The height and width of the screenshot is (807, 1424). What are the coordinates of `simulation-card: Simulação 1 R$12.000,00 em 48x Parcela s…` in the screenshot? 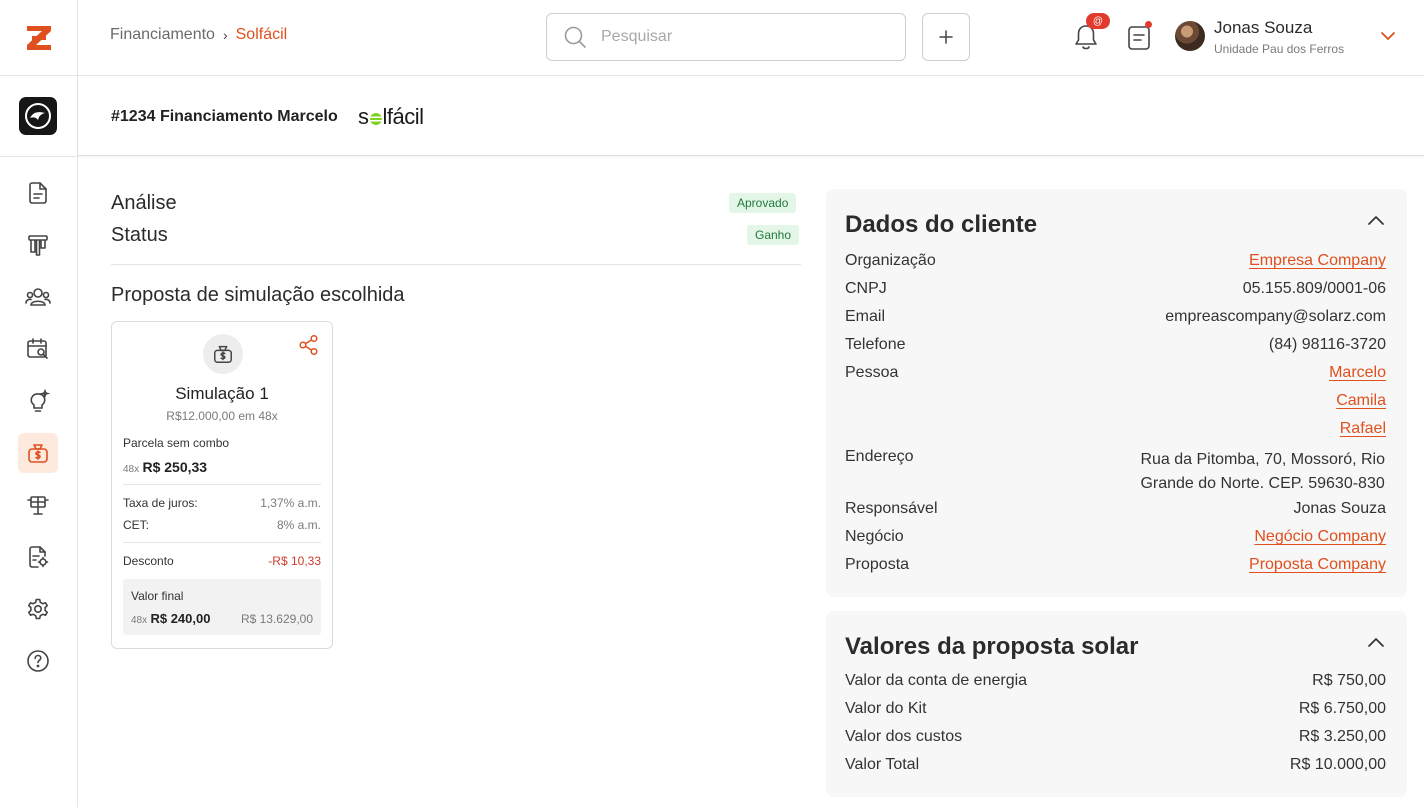 It's located at (222, 485).